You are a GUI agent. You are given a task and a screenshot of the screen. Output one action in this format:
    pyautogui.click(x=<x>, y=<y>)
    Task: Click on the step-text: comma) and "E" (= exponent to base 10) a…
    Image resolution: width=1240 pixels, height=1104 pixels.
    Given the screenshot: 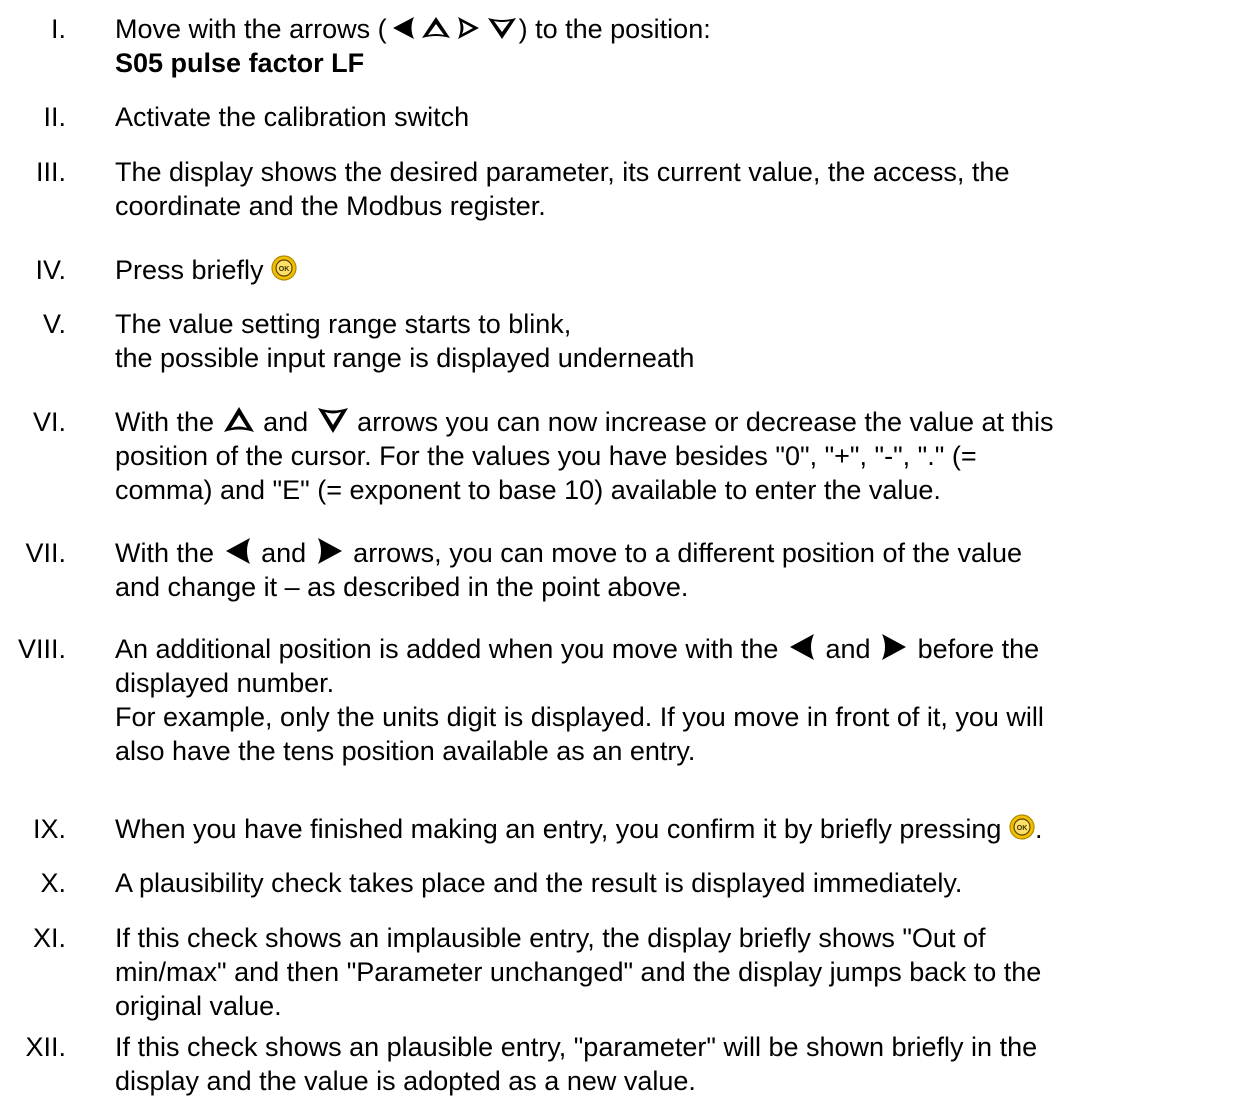 What is the action you would take?
    pyautogui.click(x=528, y=490)
    